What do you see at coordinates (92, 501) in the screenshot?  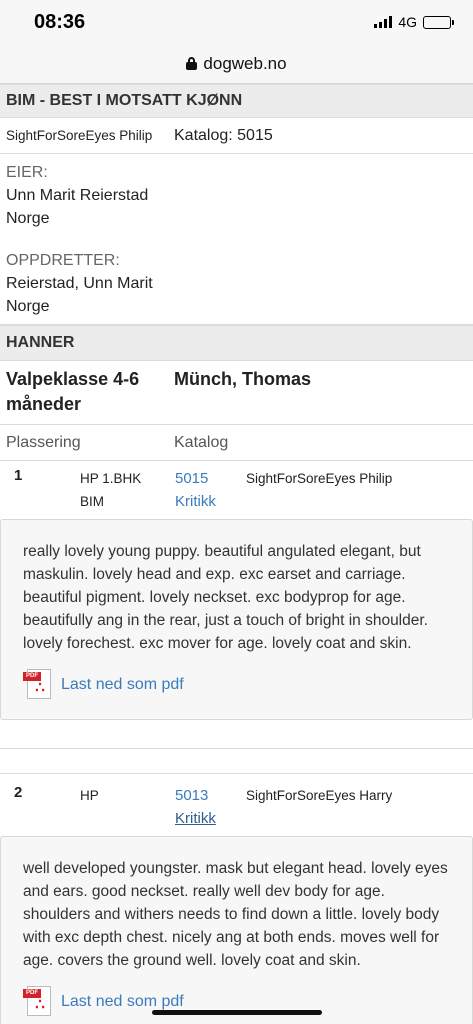 I see `result-award-line2: BIM` at bounding box center [92, 501].